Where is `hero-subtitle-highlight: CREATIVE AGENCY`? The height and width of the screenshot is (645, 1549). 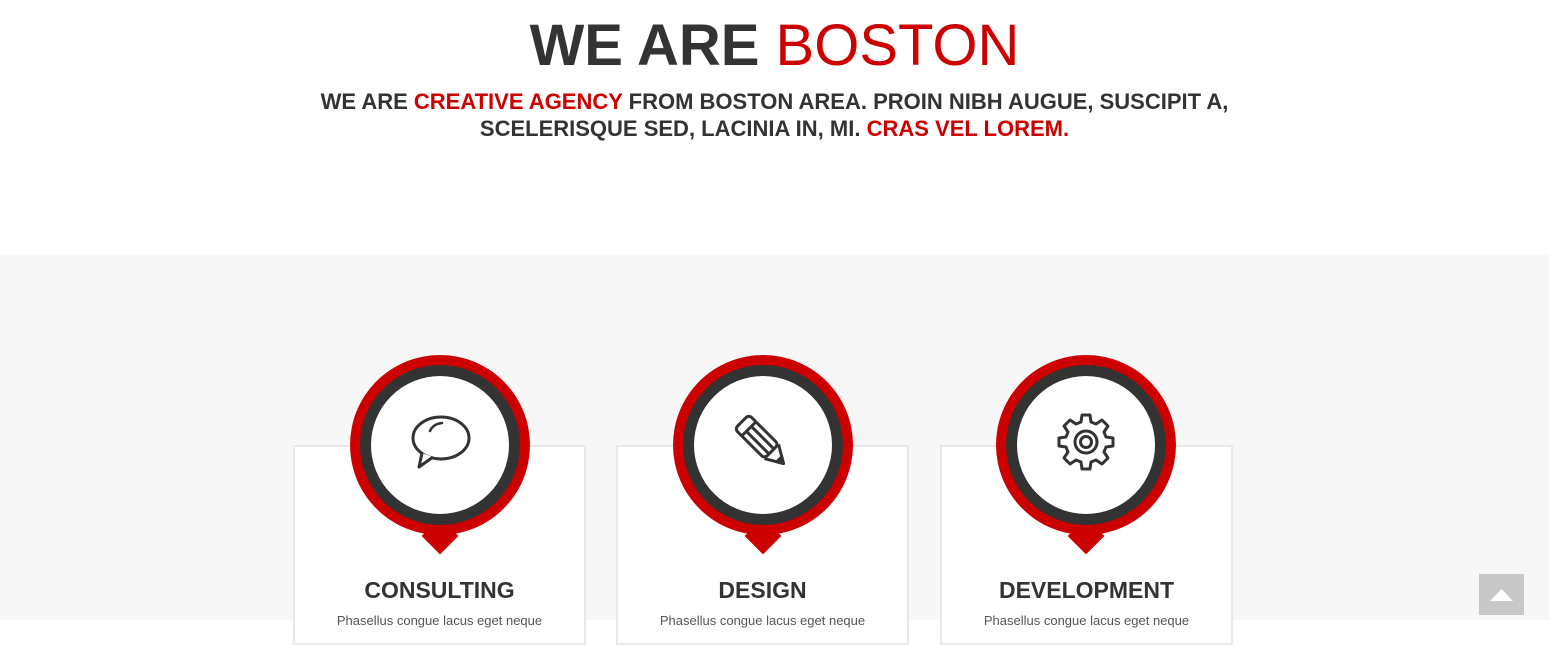 hero-subtitle-highlight: CREATIVE AGENCY is located at coordinates (518, 101).